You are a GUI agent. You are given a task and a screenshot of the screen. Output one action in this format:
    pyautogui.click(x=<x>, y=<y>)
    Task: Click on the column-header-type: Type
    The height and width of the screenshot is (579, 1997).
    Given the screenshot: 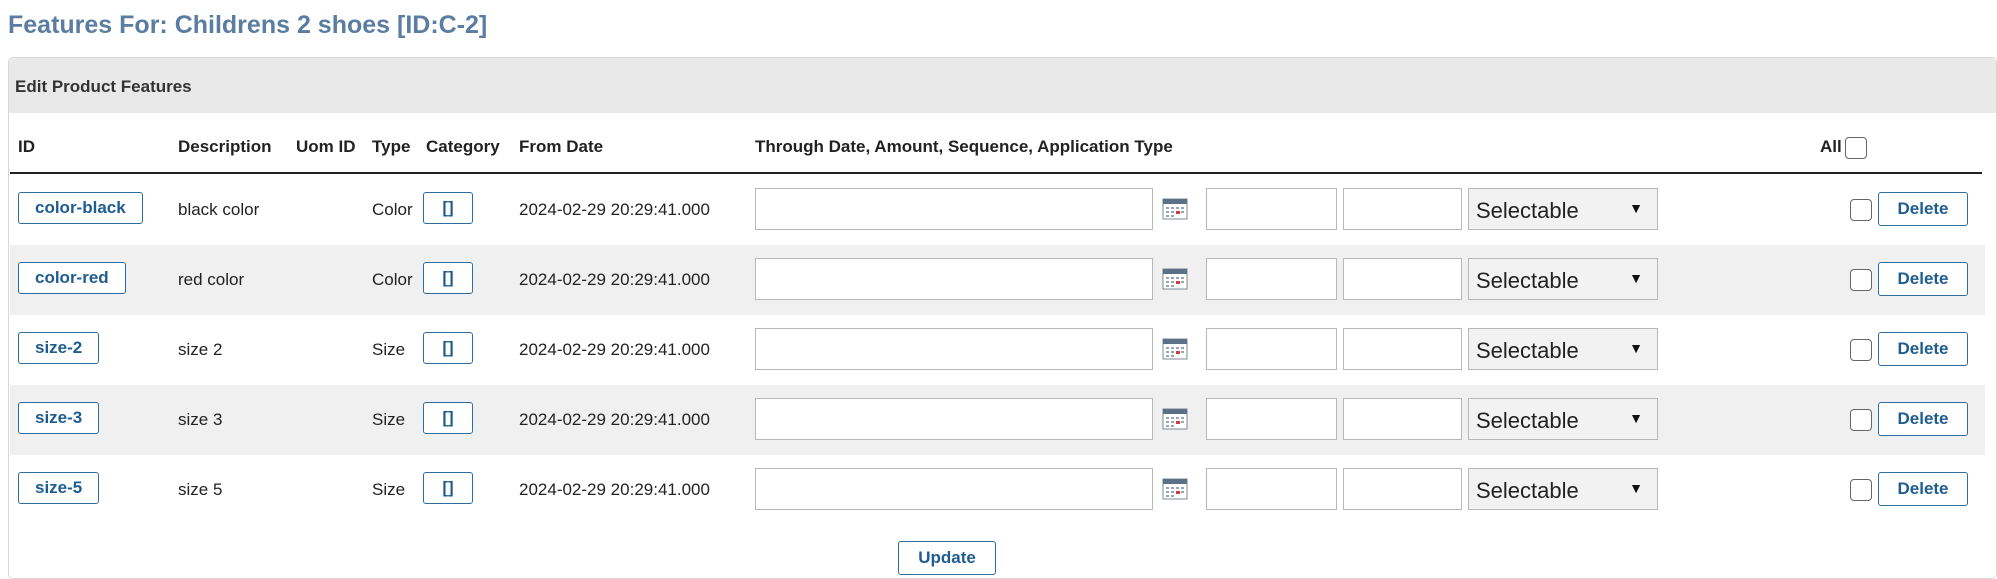 What is the action you would take?
    pyautogui.click(x=391, y=146)
    